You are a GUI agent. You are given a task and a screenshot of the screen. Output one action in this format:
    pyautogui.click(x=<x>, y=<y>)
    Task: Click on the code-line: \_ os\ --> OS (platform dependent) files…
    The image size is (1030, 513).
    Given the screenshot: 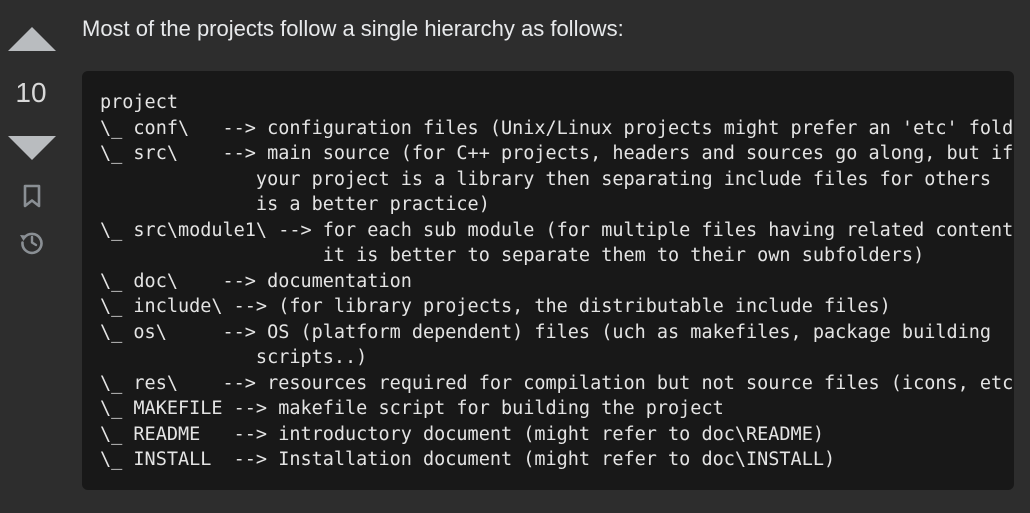 What is the action you would take?
    pyautogui.click(x=546, y=332)
    